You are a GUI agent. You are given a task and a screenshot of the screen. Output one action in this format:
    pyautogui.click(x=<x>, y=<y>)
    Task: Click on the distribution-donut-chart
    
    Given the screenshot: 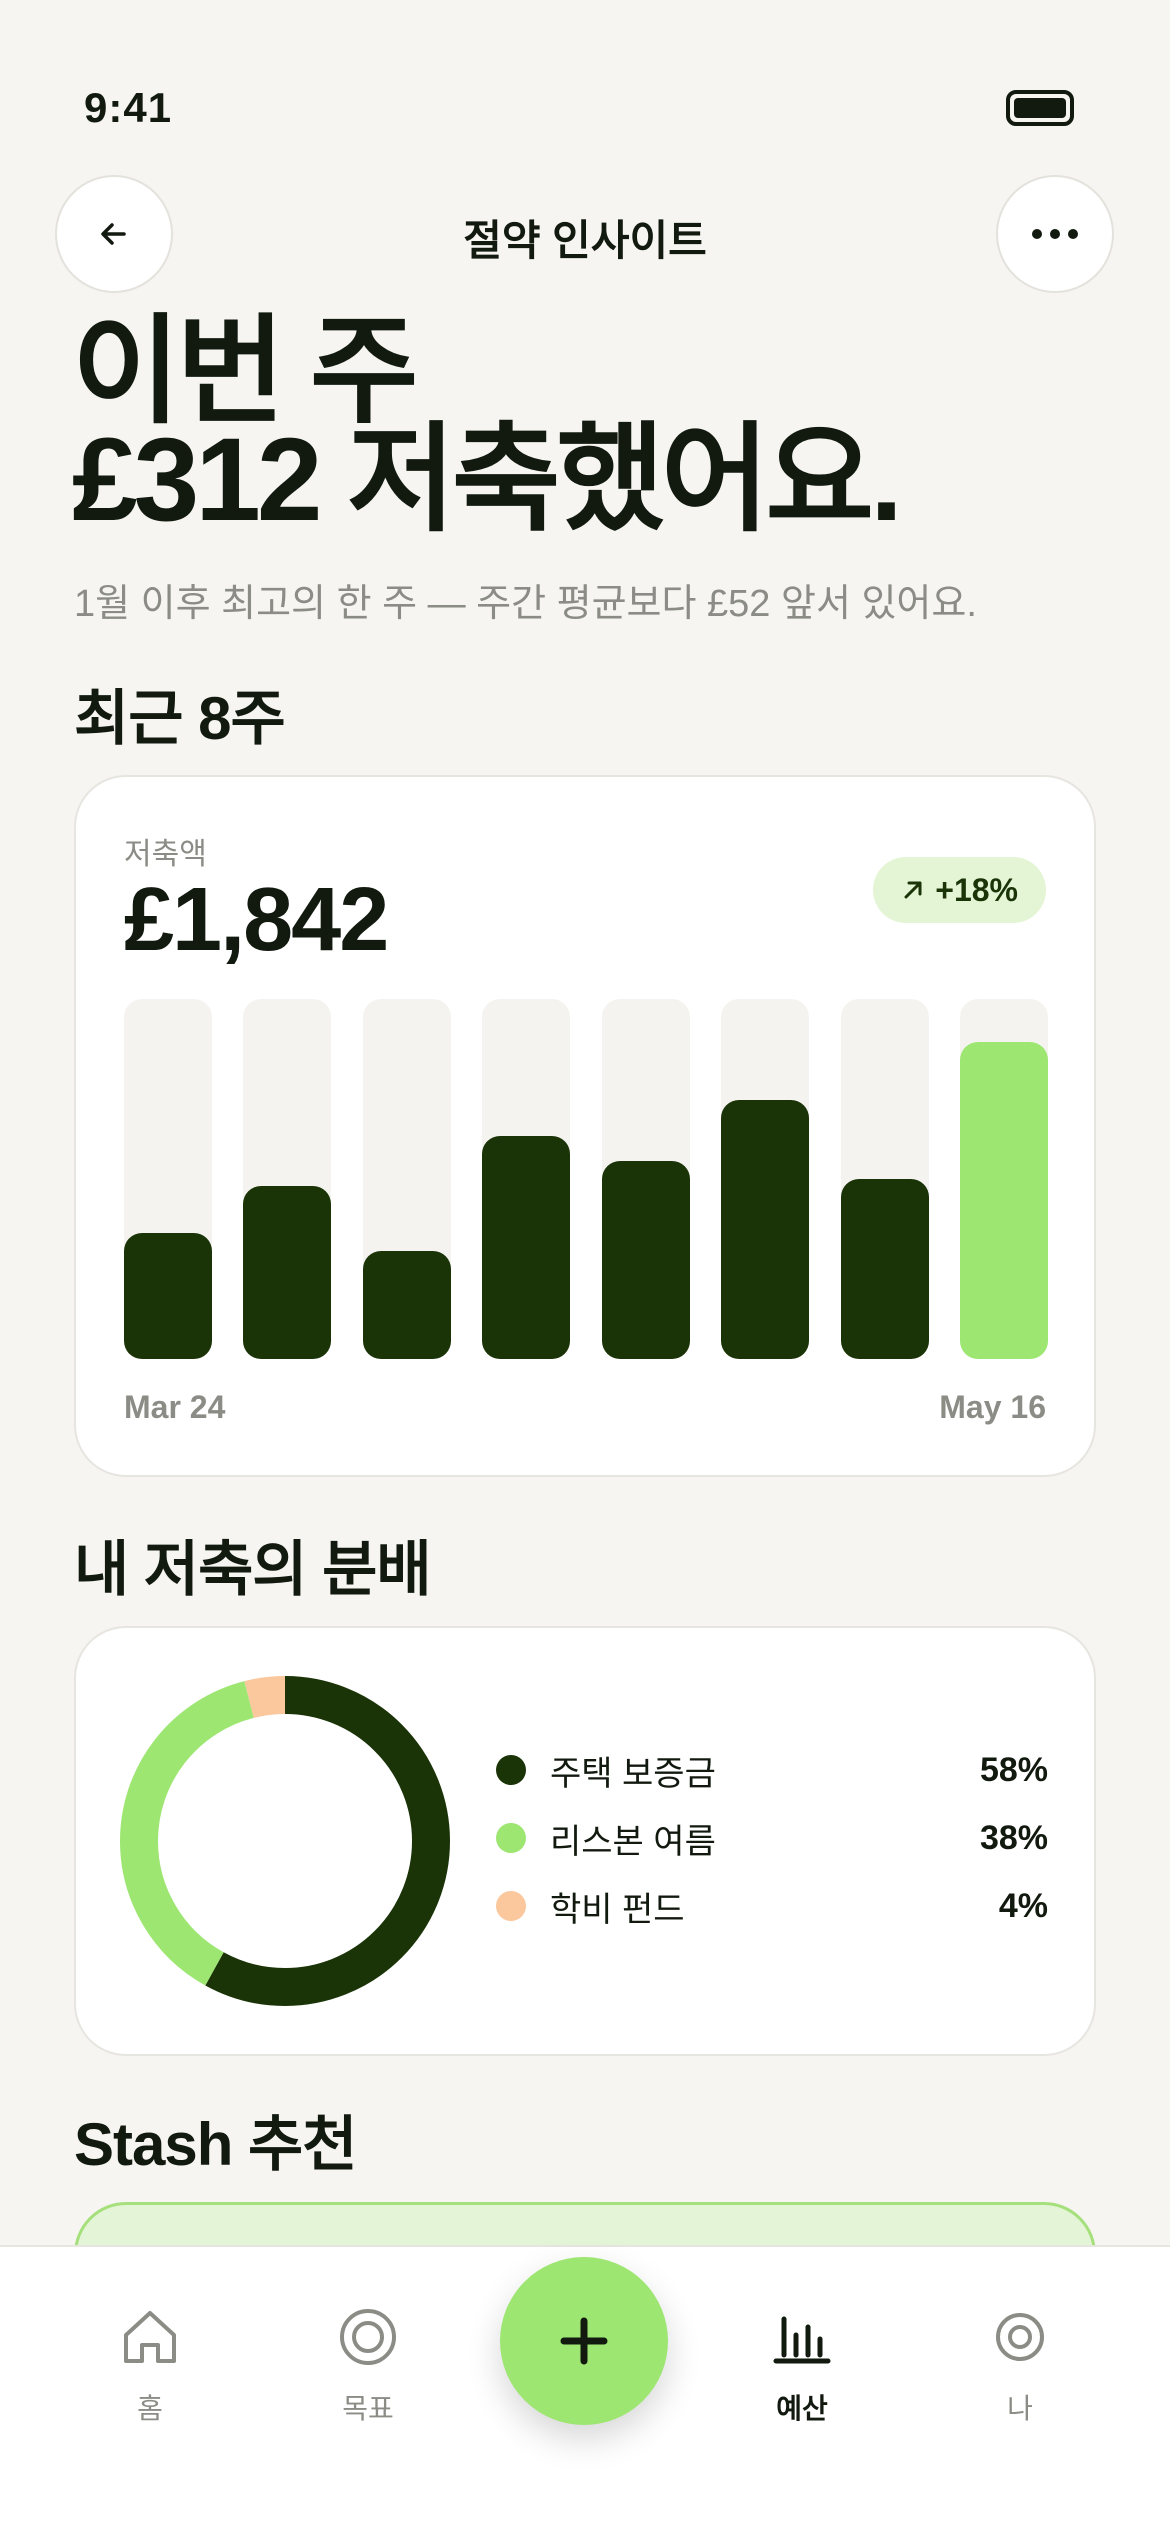 What is the action you would take?
    pyautogui.click(x=285, y=1841)
    